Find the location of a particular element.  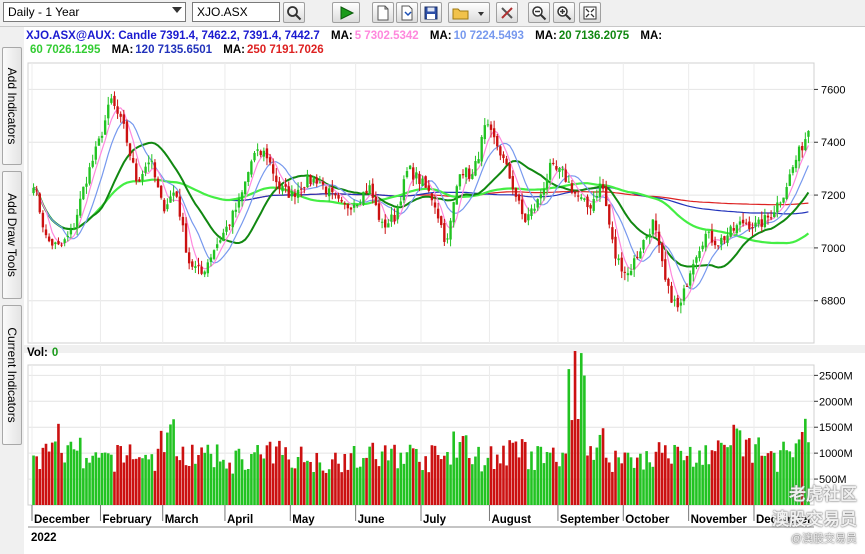

zoom-in-button is located at coordinates (564, 12).